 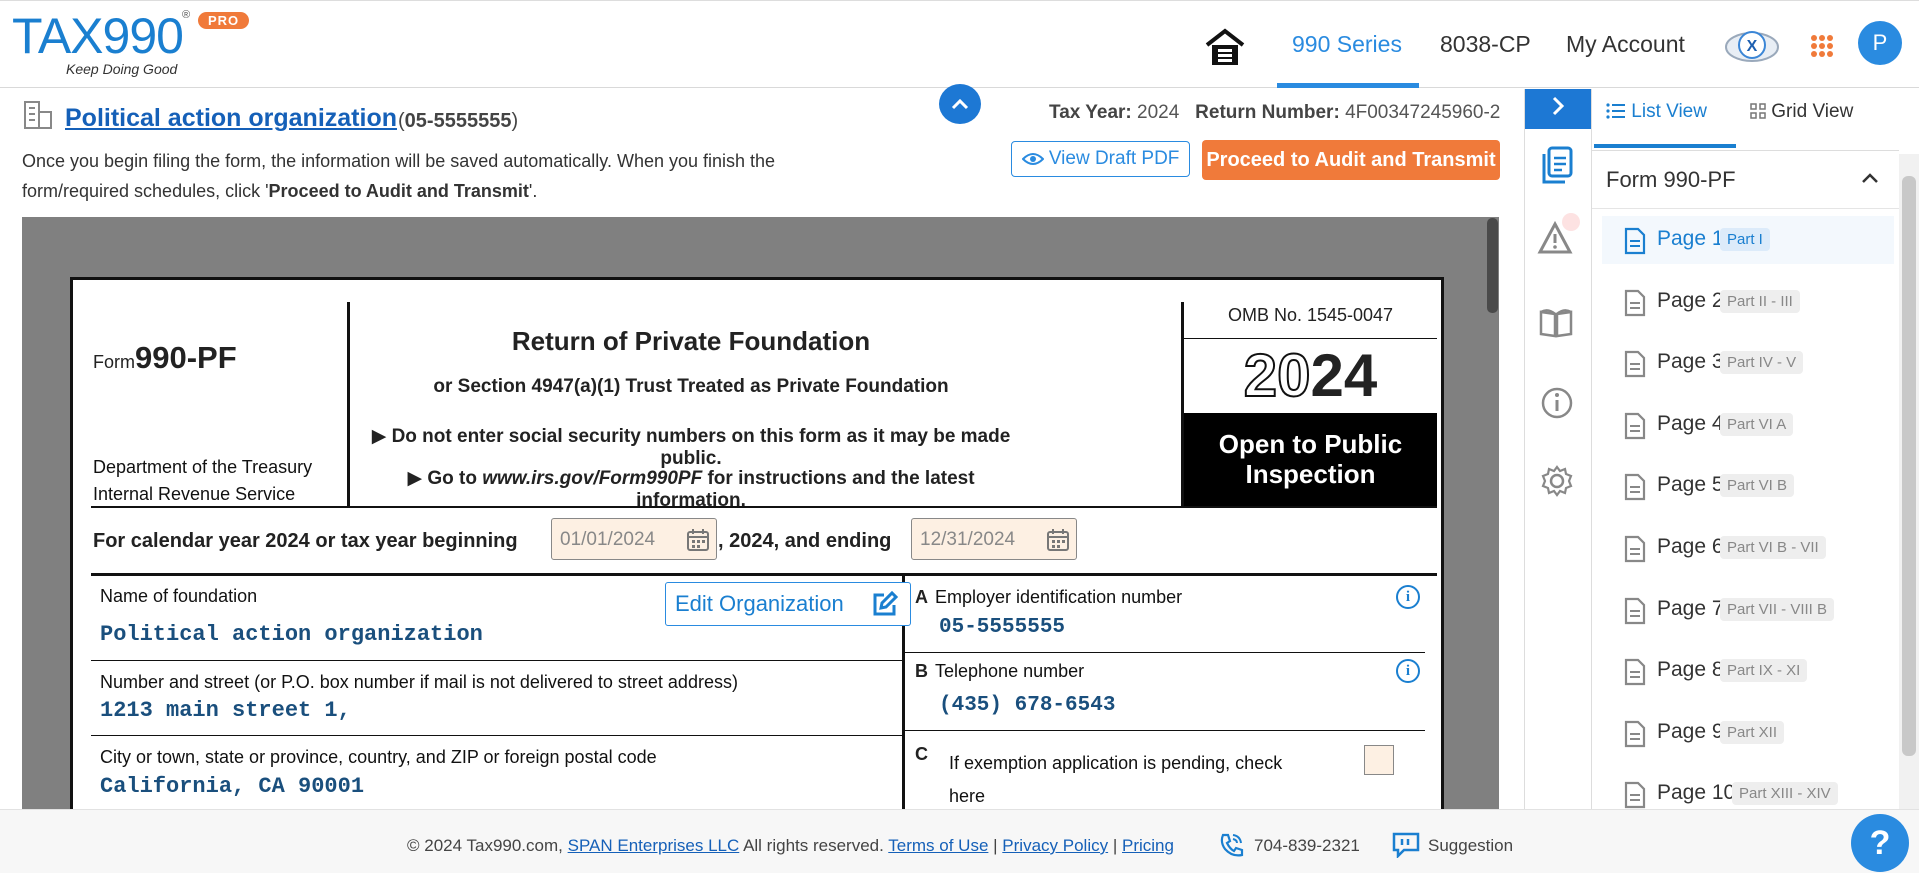 What do you see at coordinates (1748, 671) in the screenshot?
I see `page-list-item: Page 8 Part IX - XI` at bounding box center [1748, 671].